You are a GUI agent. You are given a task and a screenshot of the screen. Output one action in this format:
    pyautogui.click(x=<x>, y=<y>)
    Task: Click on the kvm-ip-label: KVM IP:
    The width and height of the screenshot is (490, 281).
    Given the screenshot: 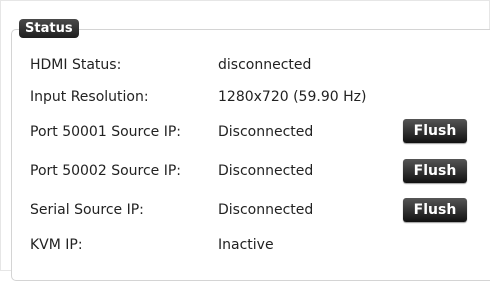 What is the action you would take?
    pyautogui.click(x=56, y=245)
    